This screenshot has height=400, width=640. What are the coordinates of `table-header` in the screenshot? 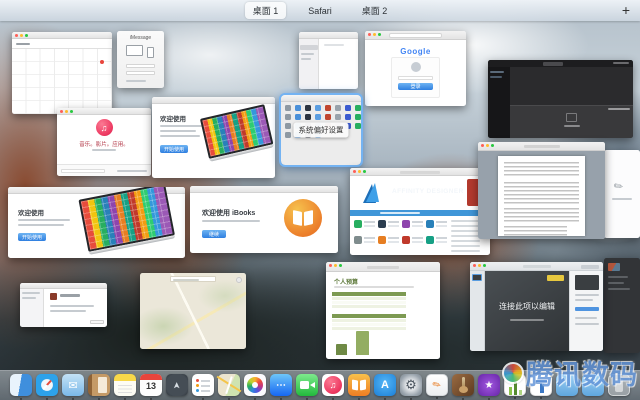 It's located at (369, 316).